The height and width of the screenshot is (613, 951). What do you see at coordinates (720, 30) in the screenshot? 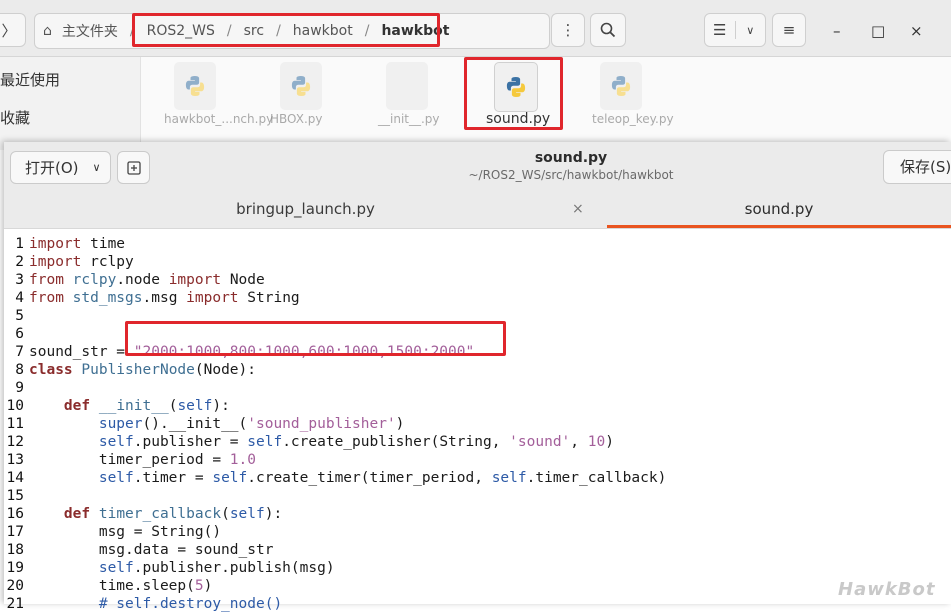
I see `list-view-icon: ☰` at bounding box center [720, 30].